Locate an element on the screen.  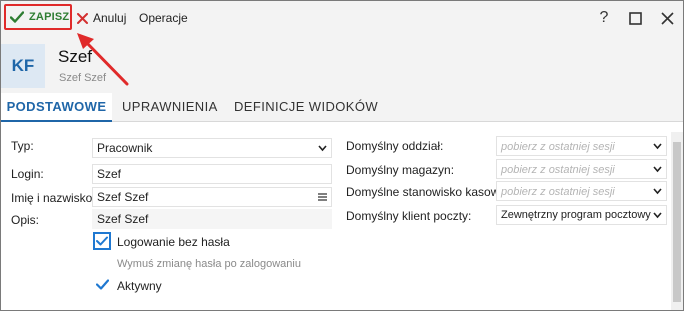
login-field: Szef is located at coordinates (212, 174).